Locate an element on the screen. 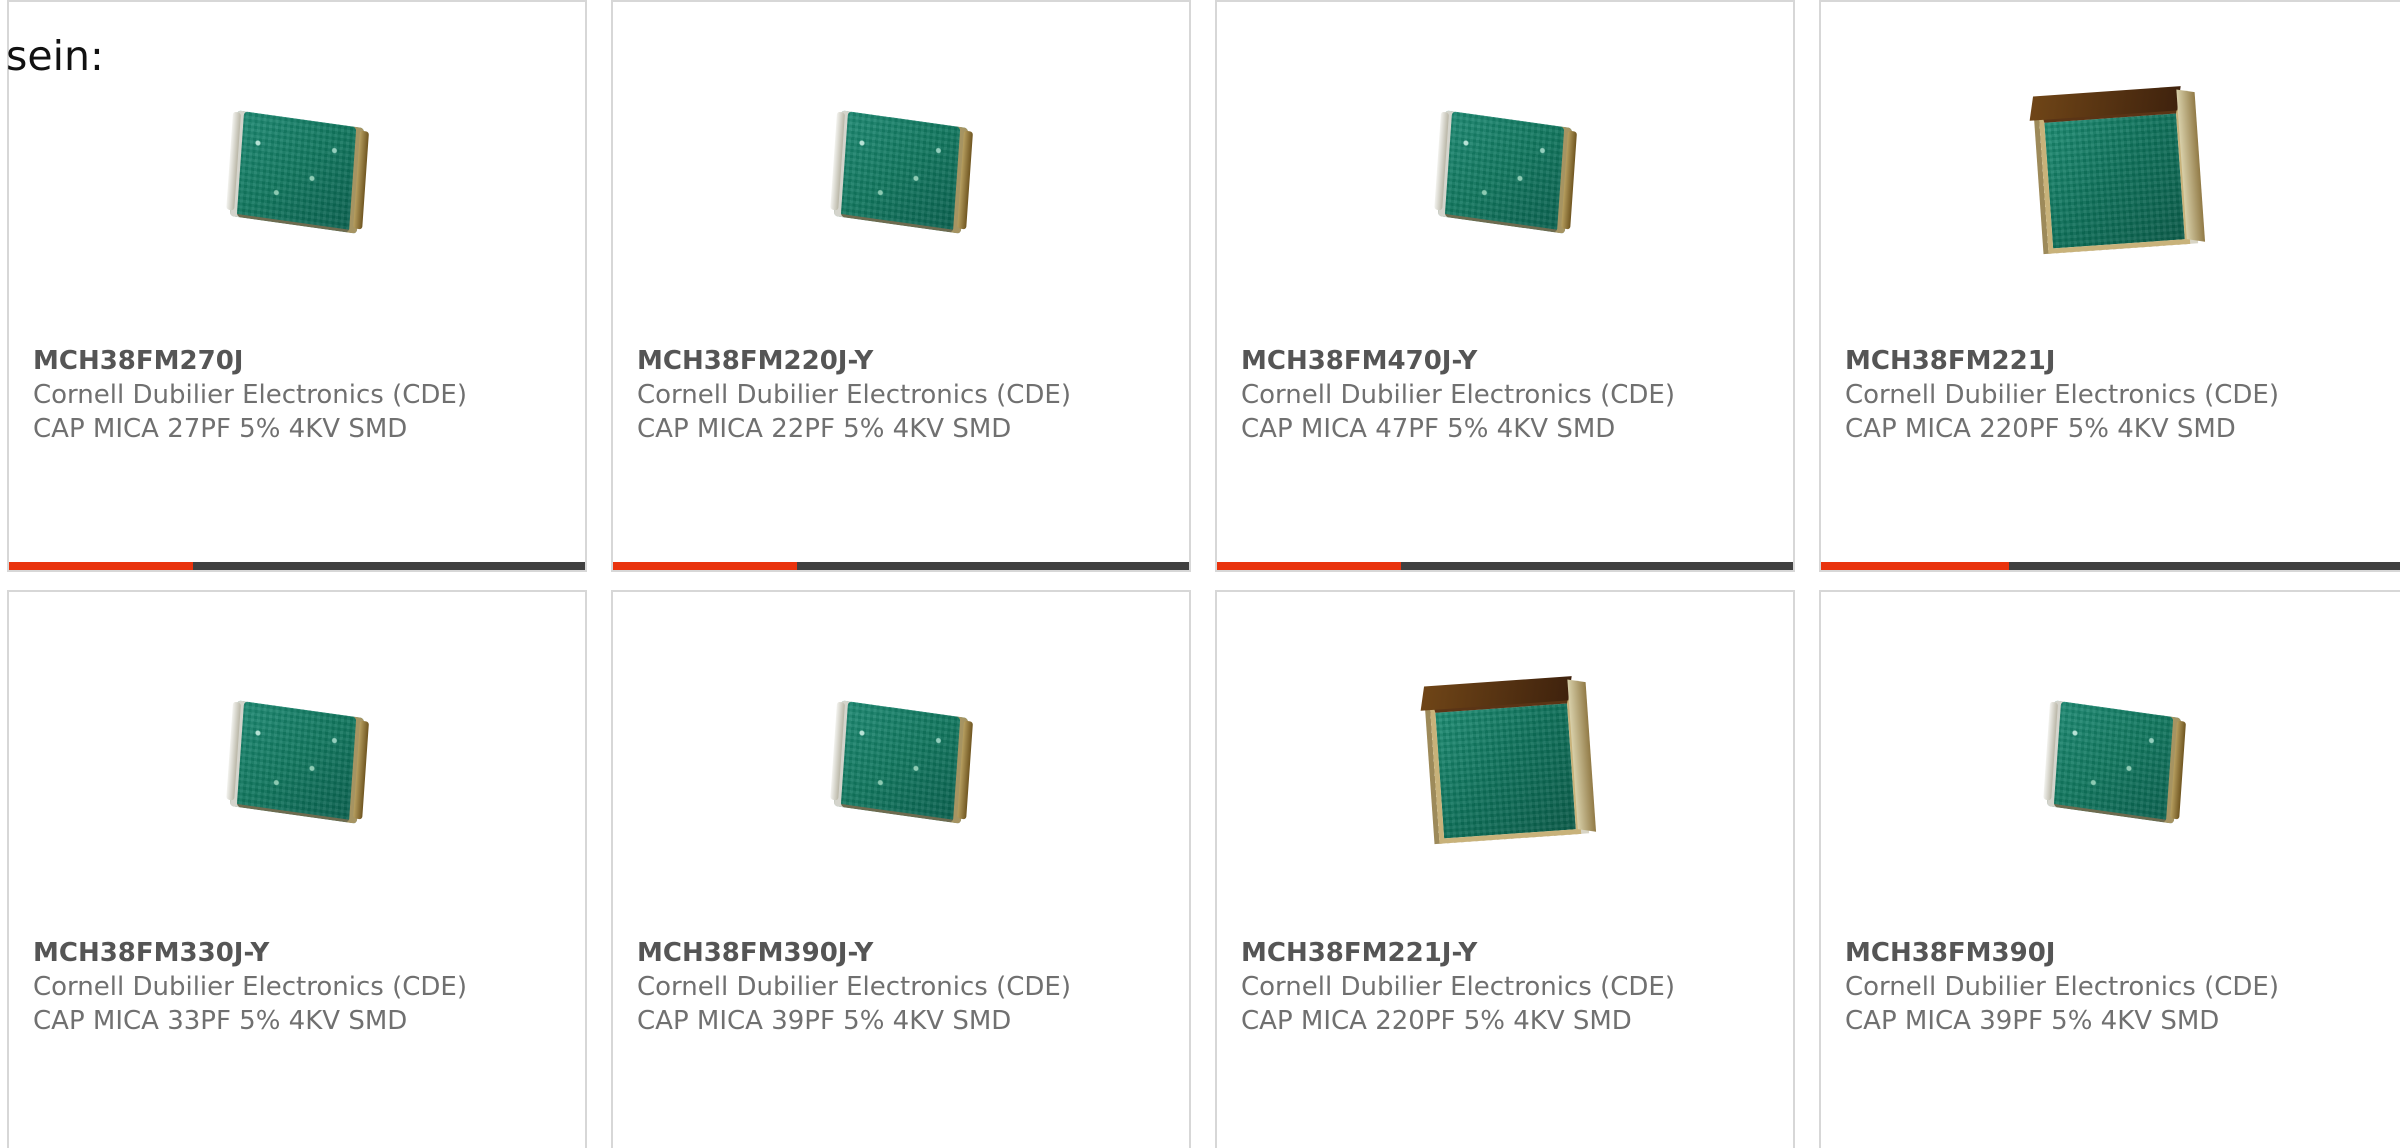 The image size is (2400, 1148). part-number-link: MCH38FM330J-Y is located at coordinates (151, 953).